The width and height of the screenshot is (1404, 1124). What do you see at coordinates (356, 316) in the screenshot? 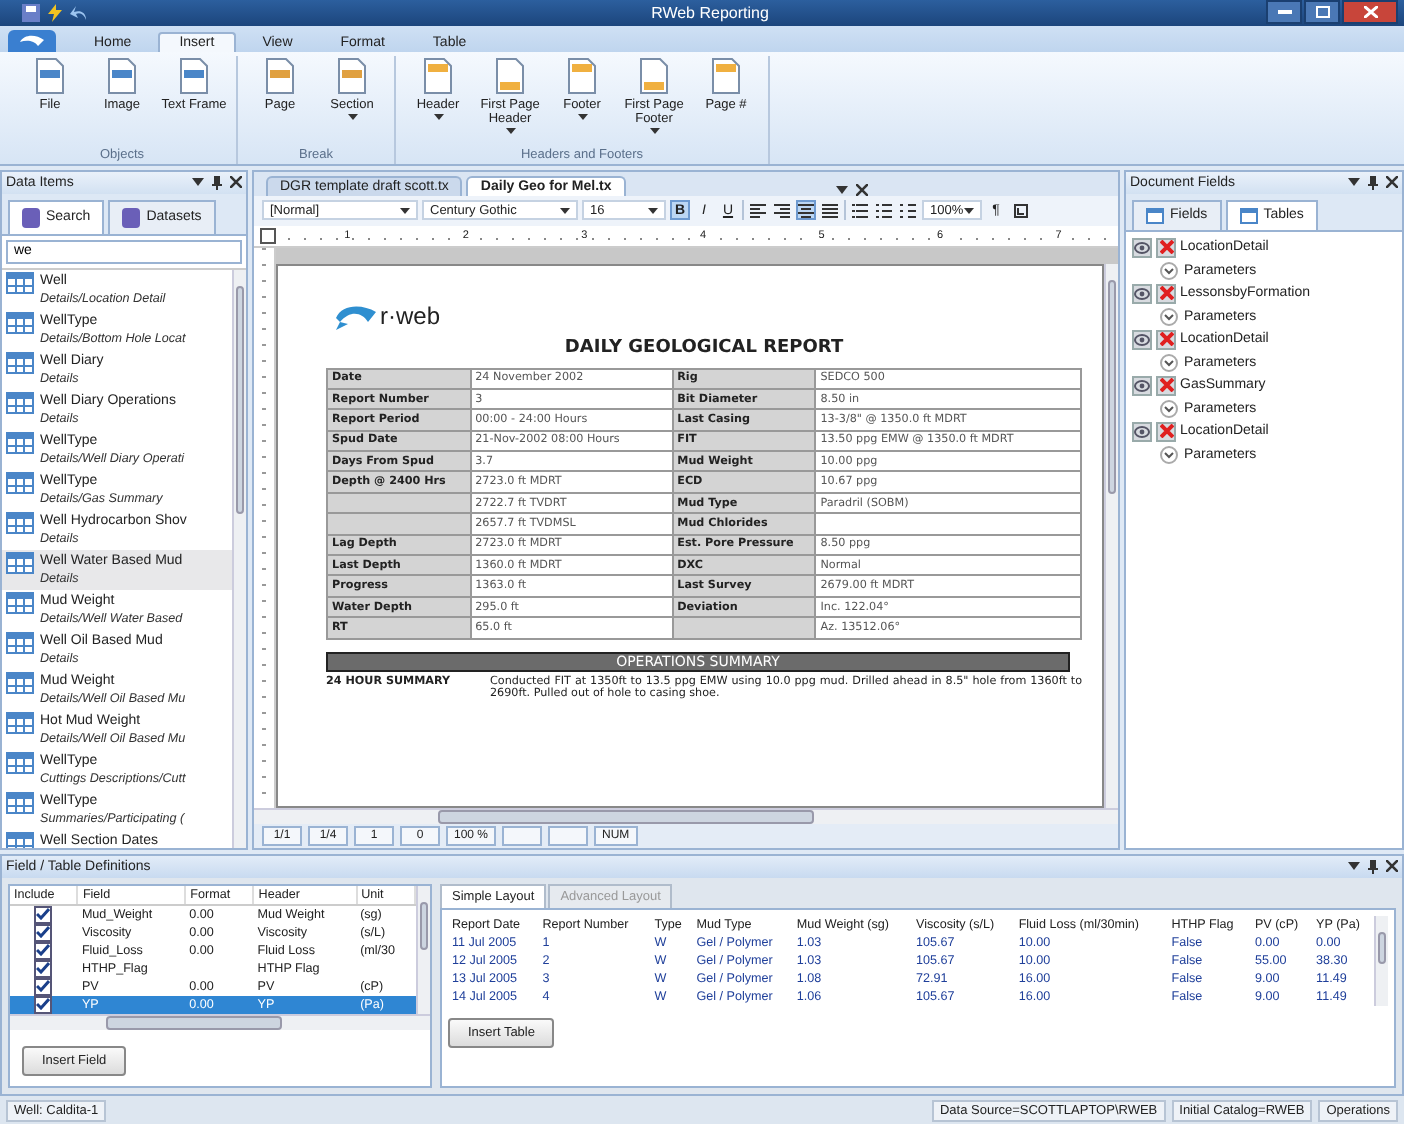
I see `arrow-logo-icon` at bounding box center [356, 316].